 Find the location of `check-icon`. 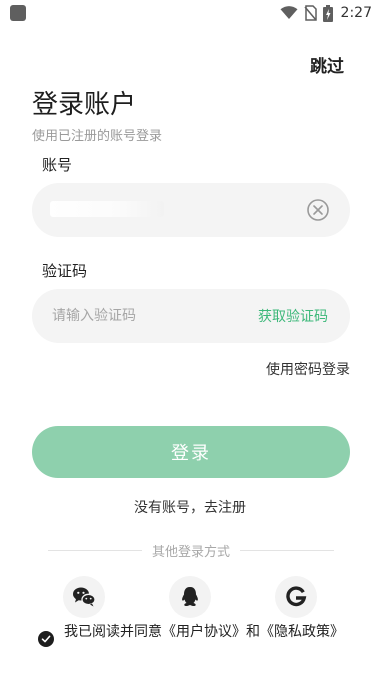

check-icon is located at coordinates (46, 639).